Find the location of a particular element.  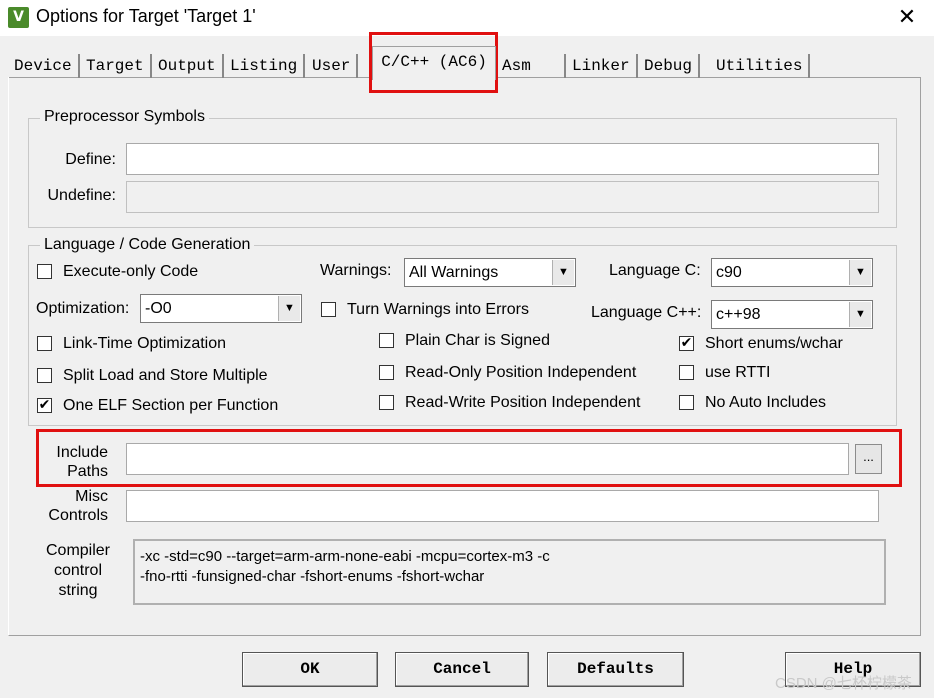

link-time-opt-checkbox is located at coordinates (44, 343).